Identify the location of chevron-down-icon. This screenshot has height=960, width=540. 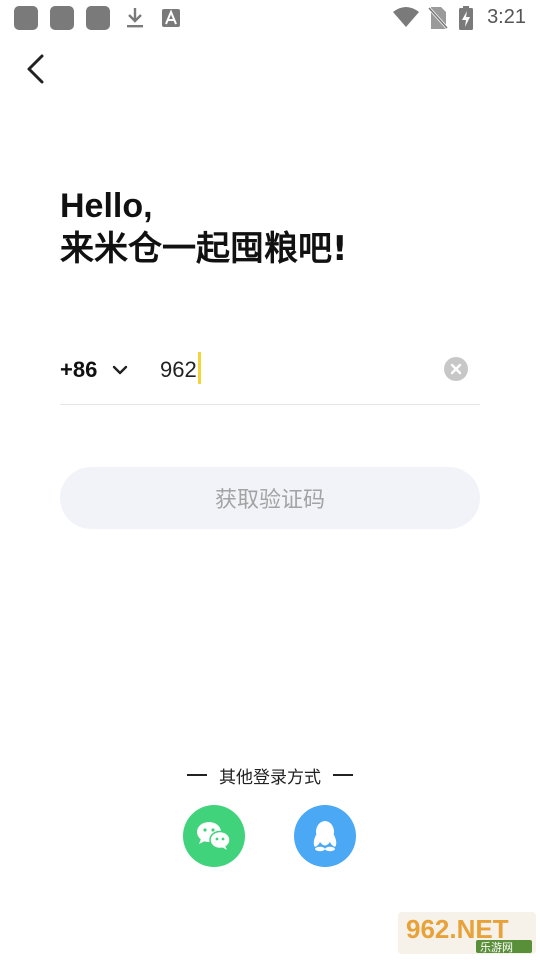
(120, 370).